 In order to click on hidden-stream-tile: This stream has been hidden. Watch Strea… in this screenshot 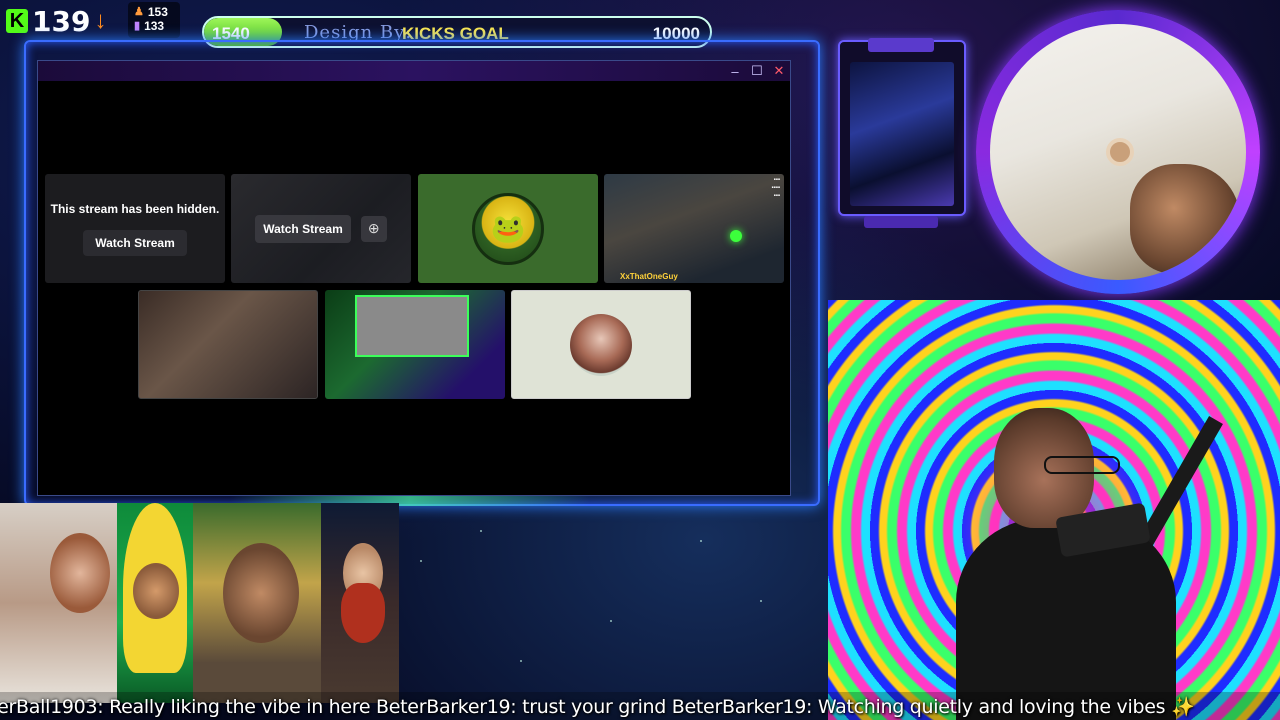, I will do `click(135, 228)`.